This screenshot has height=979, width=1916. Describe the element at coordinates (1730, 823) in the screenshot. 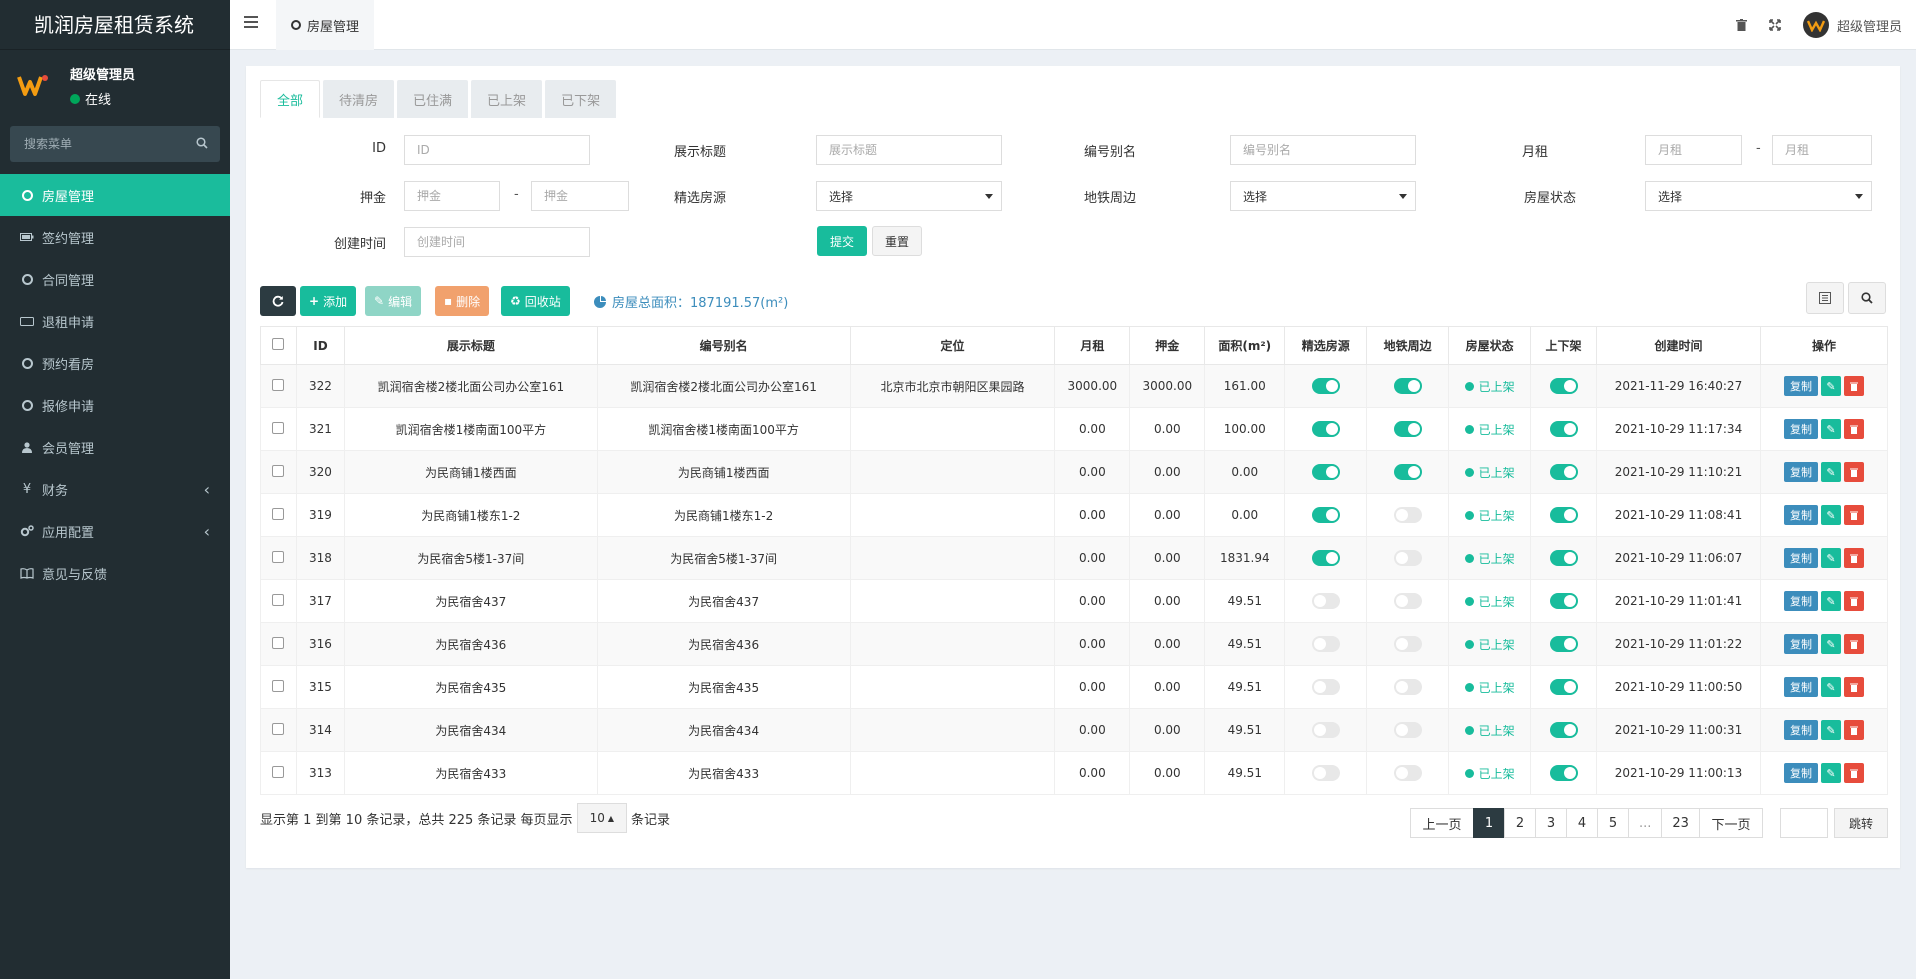

I see `next-page-button: 下一页` at that location.